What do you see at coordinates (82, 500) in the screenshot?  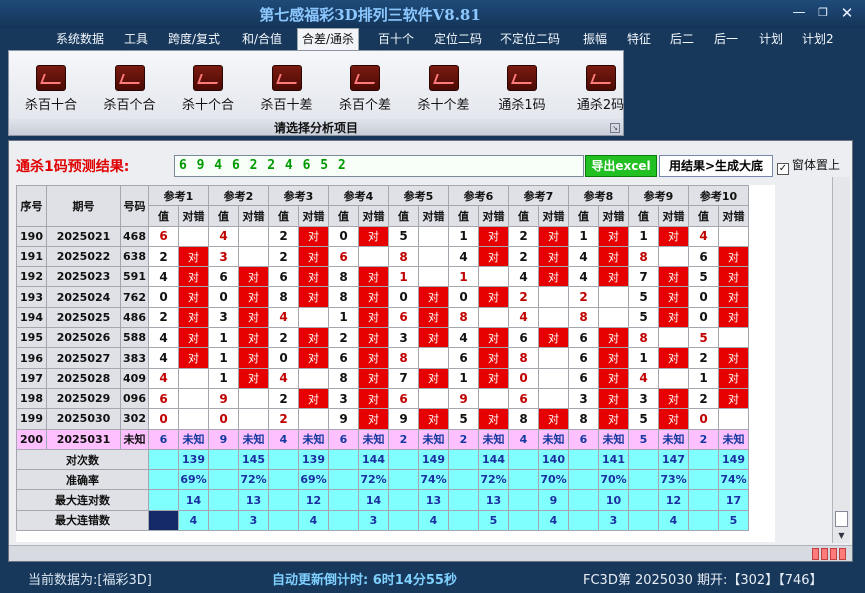 I see `stat-label: 最大连对数` at bounding box center [82, 500].